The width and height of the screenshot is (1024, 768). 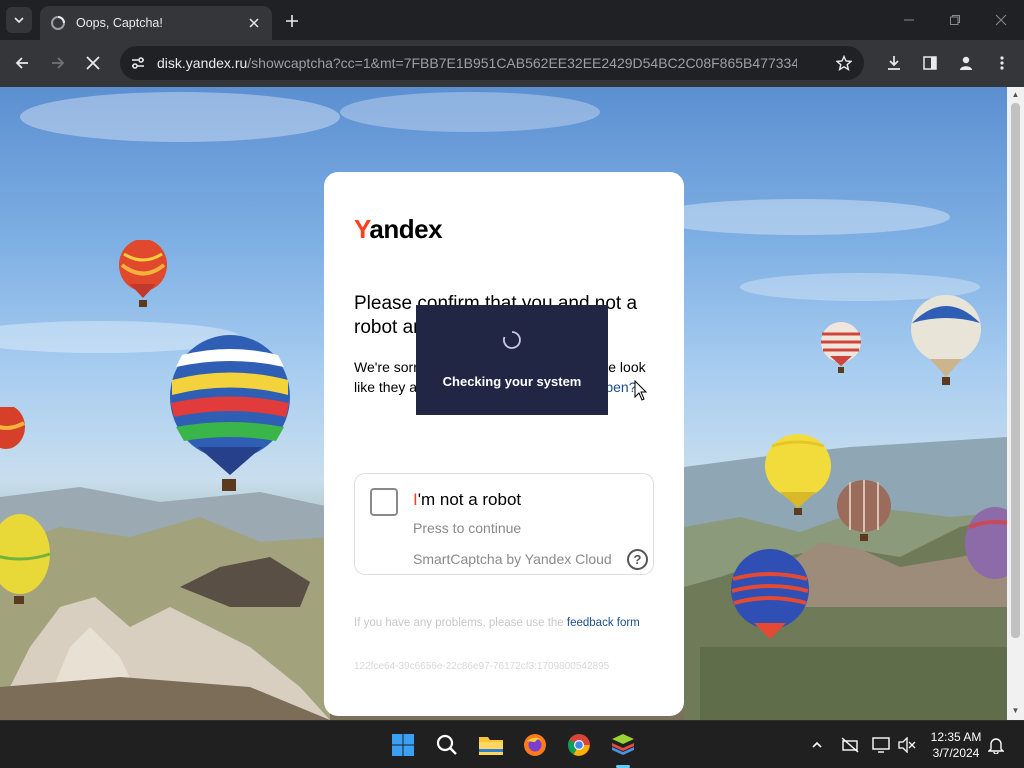 I want to click on loading-icon, so click(x=58, y=23).